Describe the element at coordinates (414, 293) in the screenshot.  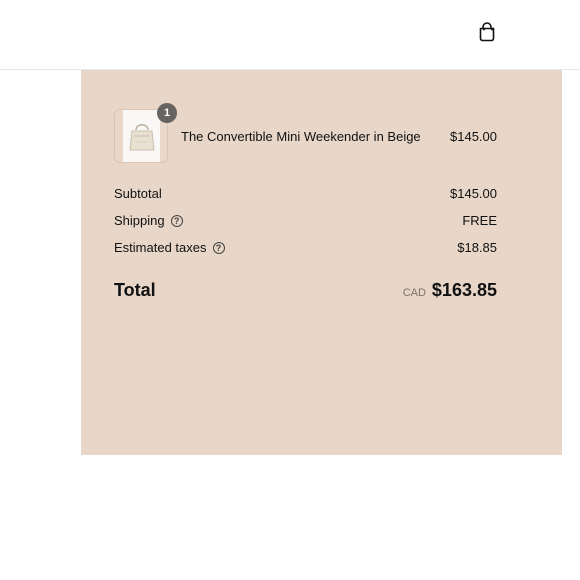
I see `currency-code: CAD` at that location.